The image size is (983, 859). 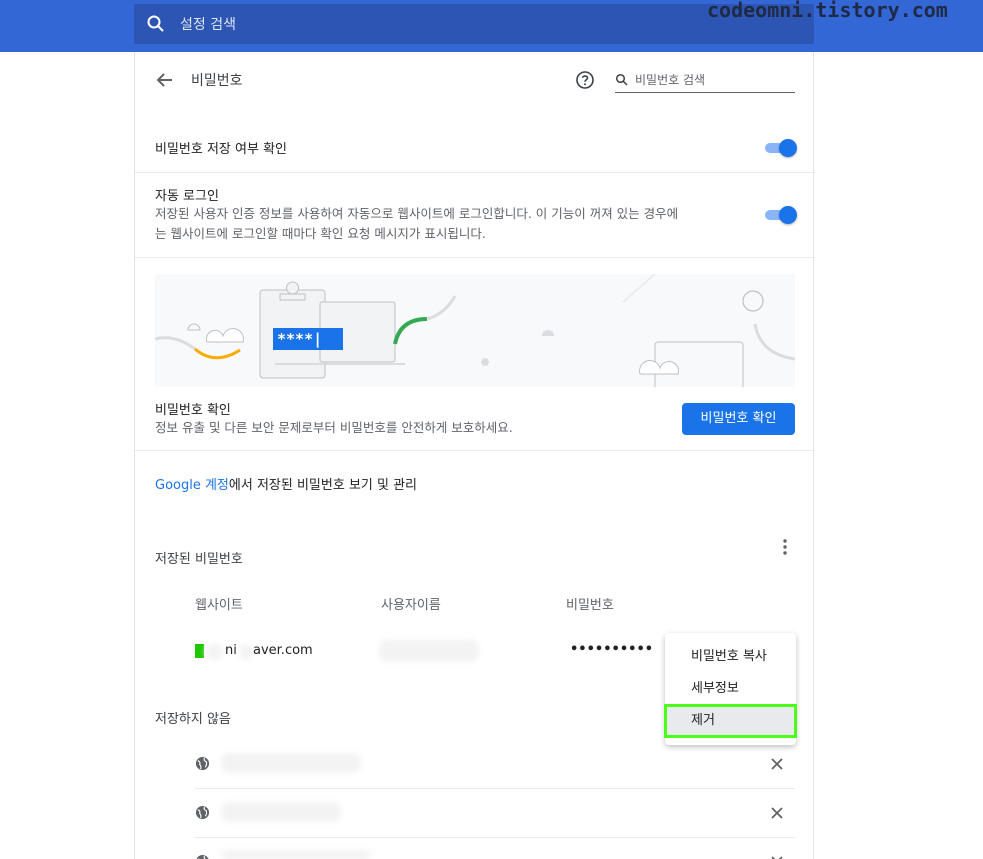 I want to click on google-account-link: Google 계정, so click(x=192, y=485).